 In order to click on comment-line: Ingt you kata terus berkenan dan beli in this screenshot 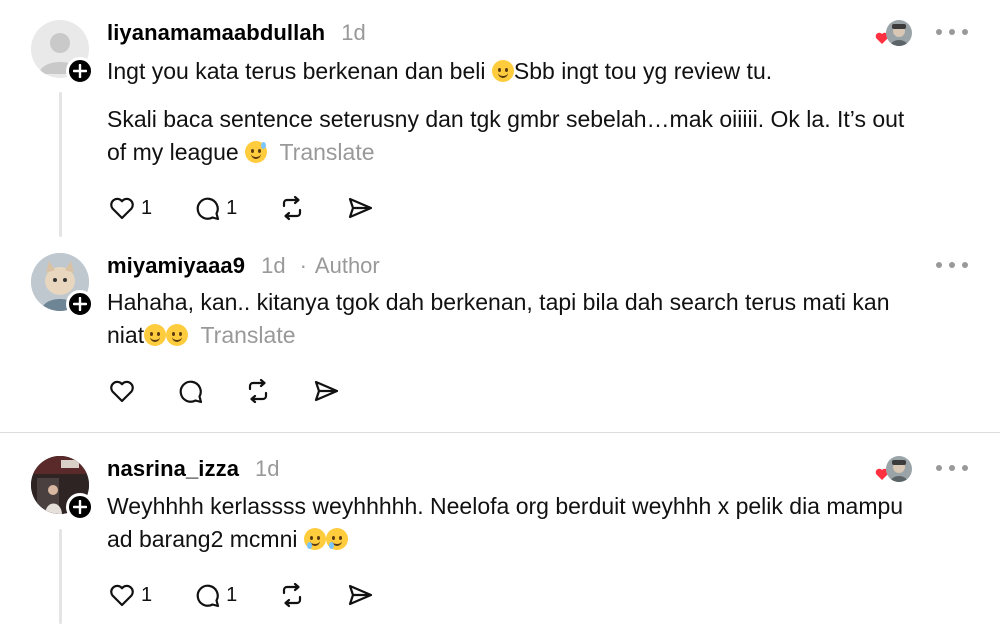, I will do `click(299, 71)`.